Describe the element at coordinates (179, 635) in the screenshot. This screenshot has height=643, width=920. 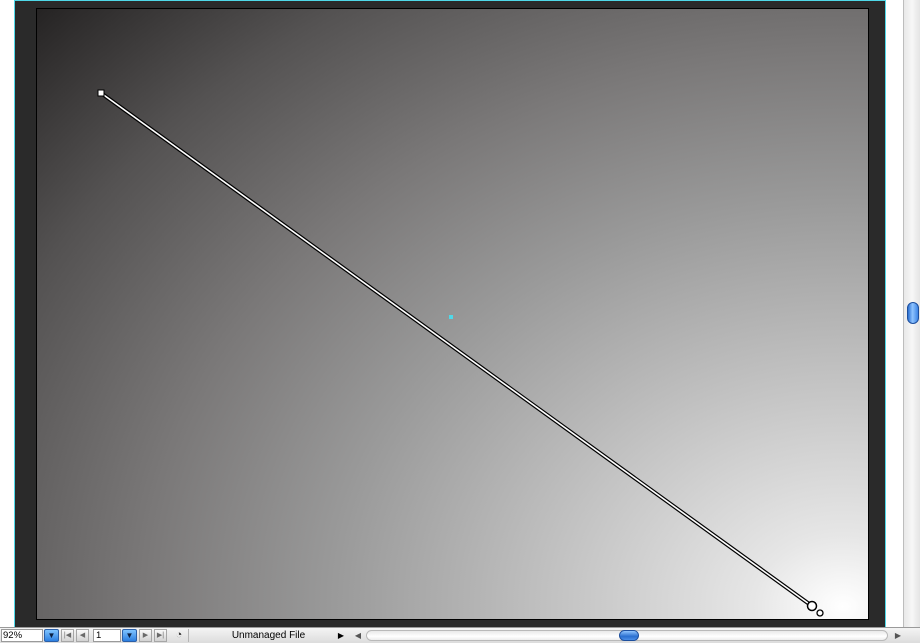
I see `version-cue-icon: ◔` at that location.